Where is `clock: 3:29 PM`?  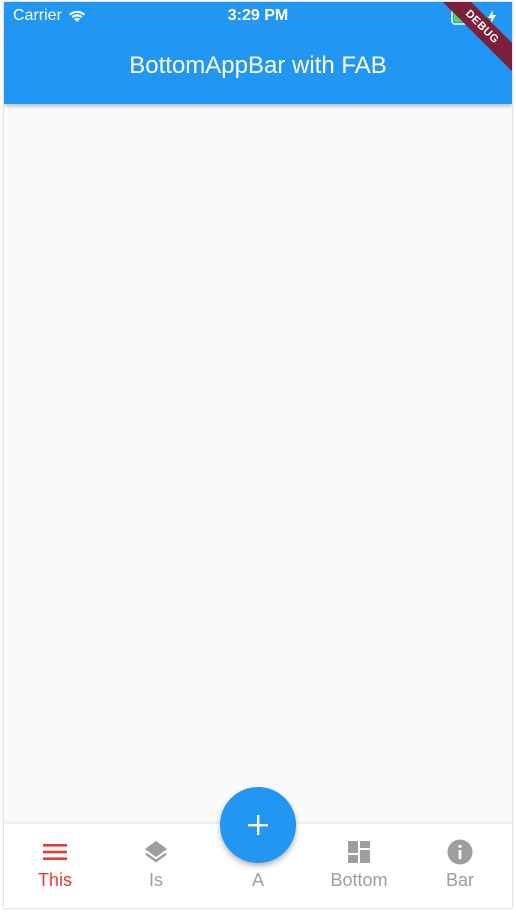
clock: 3:29 PM is located at coordinates (258, 15).